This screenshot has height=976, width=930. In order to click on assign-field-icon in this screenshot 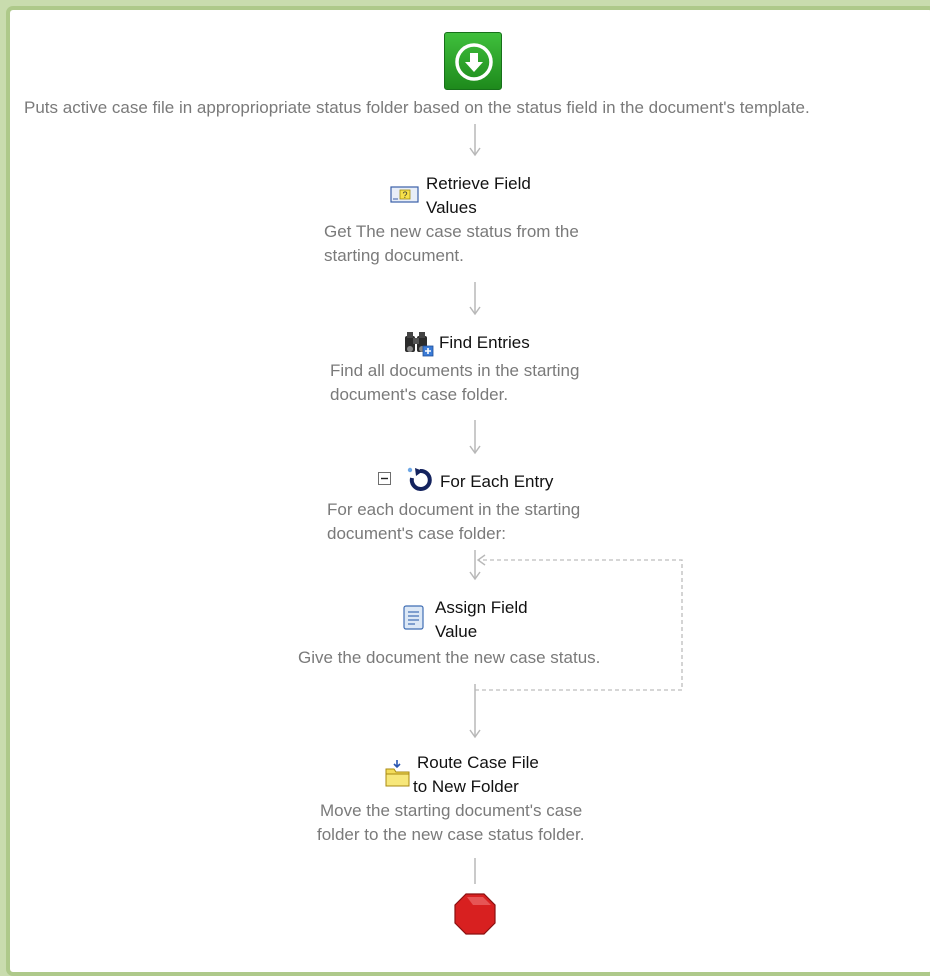, I will do `click(413, 617)`.